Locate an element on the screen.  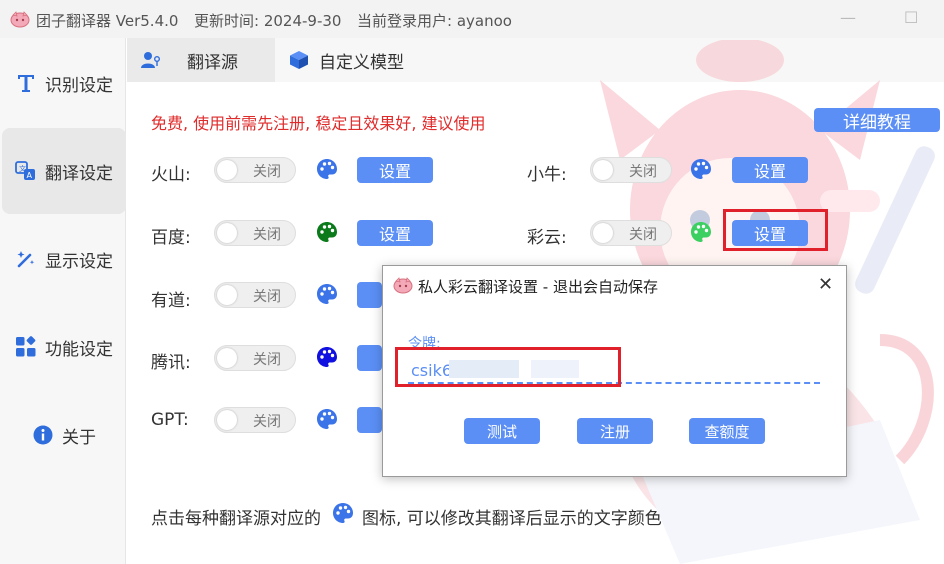
translate-icon: 文A is located at coordinates (26, 171).